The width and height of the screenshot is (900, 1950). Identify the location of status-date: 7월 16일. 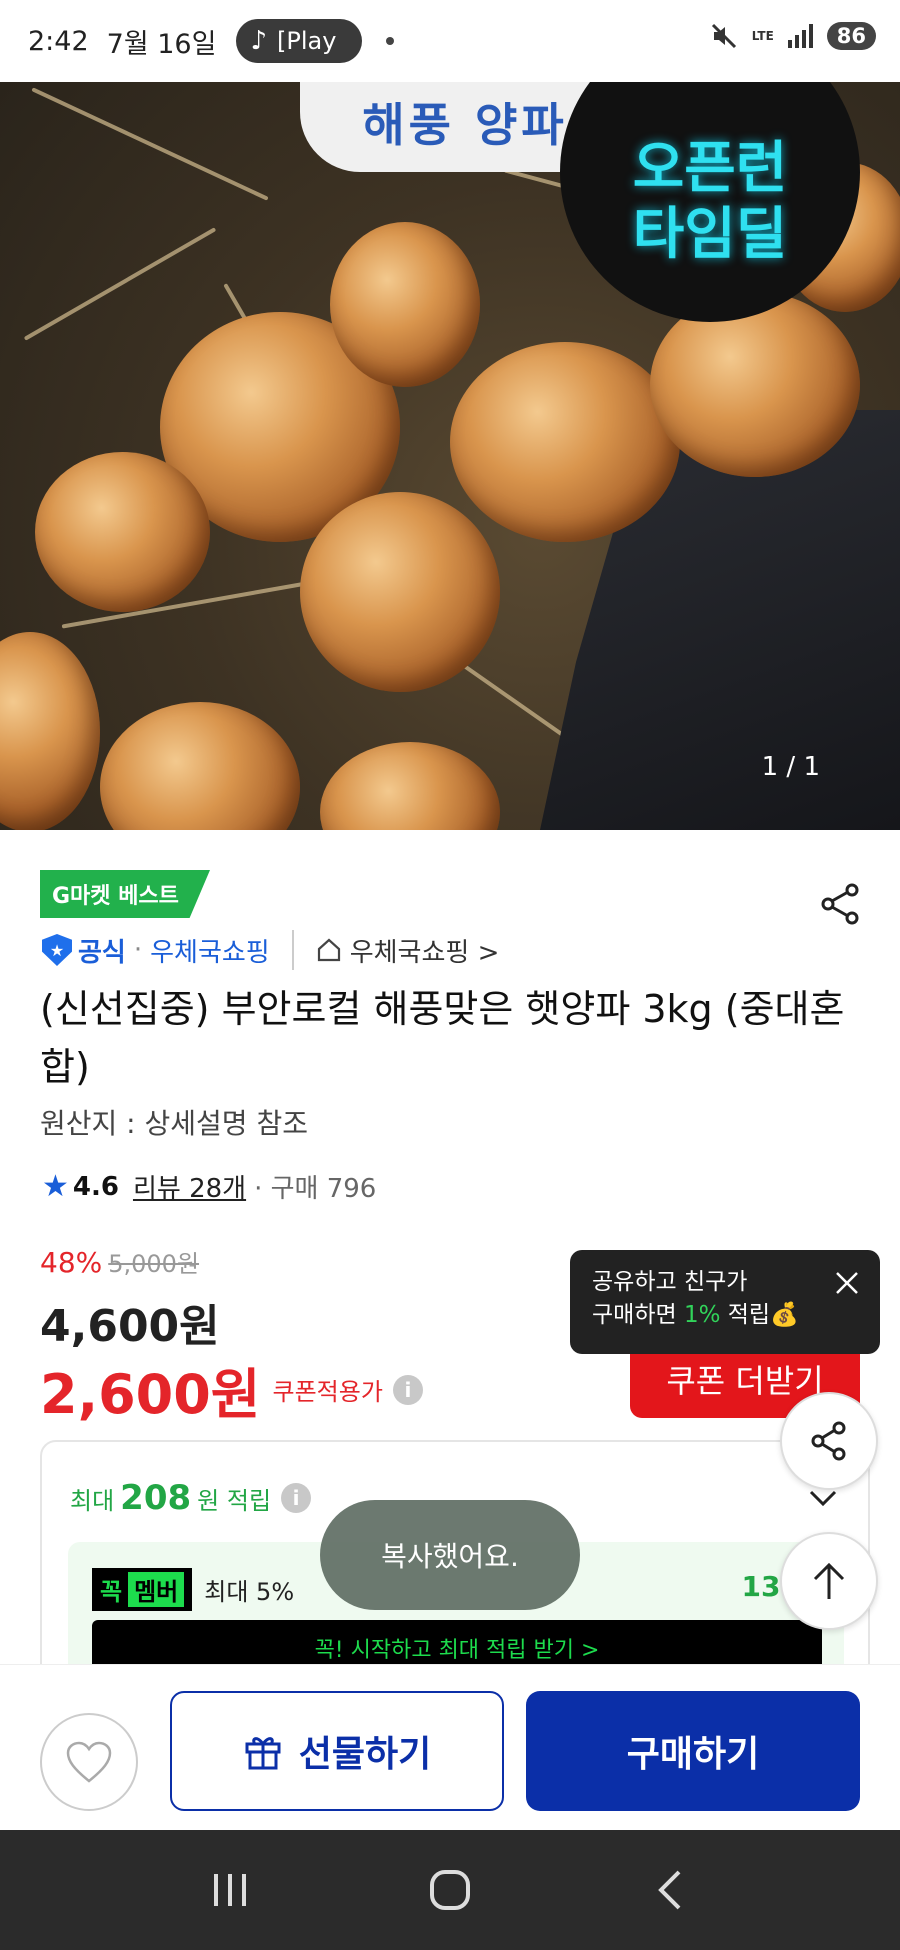
(161, 44).